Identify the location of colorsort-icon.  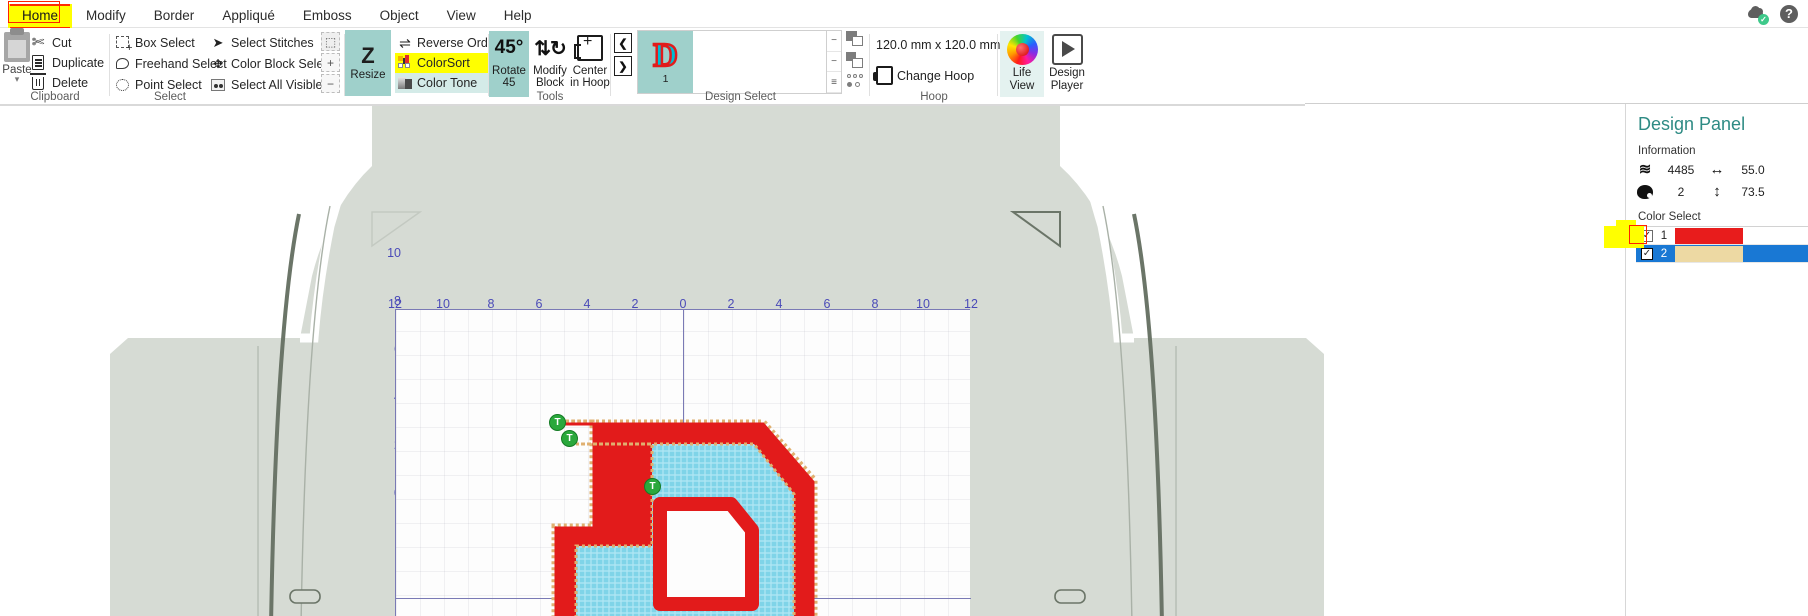
(405, 63).